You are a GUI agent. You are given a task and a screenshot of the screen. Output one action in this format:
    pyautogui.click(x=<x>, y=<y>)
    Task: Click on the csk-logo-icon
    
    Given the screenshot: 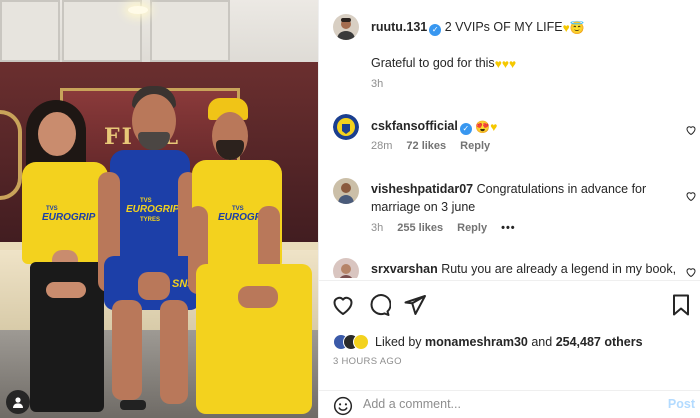 What is the action you would take?
    pyautogui.click(x=346, y=127)
    